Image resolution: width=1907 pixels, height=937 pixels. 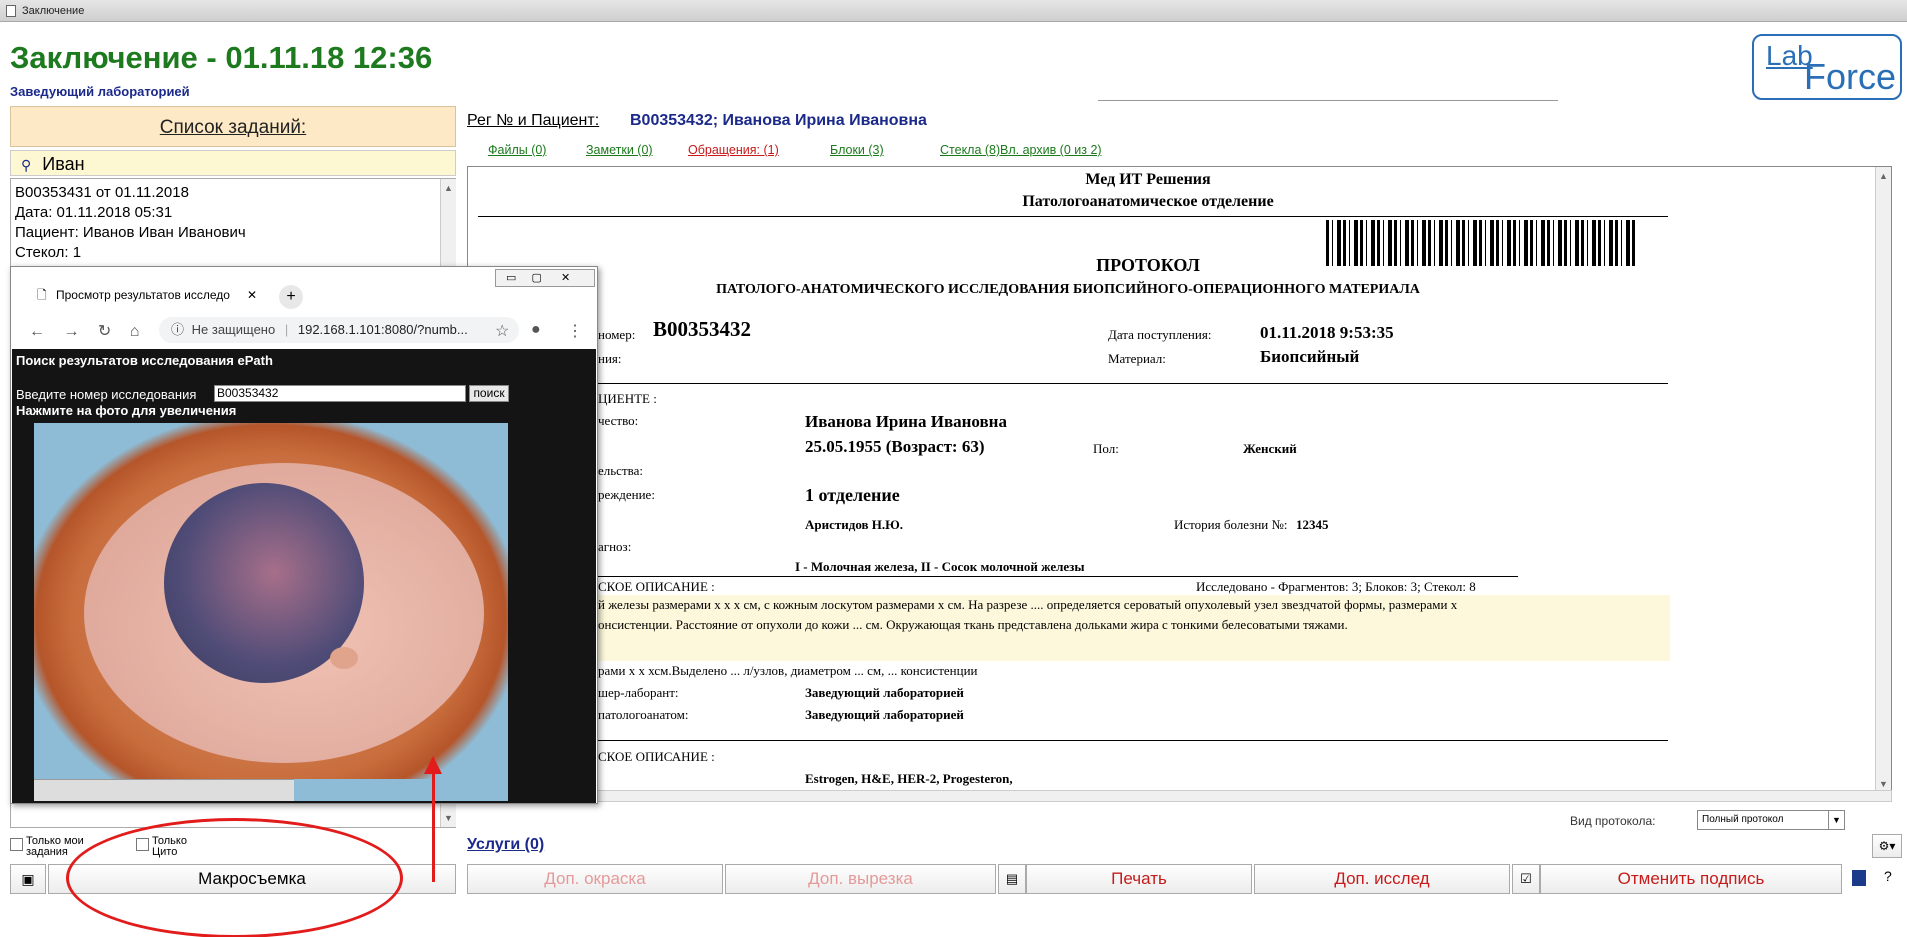 What do you see at coordinates (505, 845) in the screenshot?
I see `services-link: Услуги (0)` at bounding box center [505, 845].